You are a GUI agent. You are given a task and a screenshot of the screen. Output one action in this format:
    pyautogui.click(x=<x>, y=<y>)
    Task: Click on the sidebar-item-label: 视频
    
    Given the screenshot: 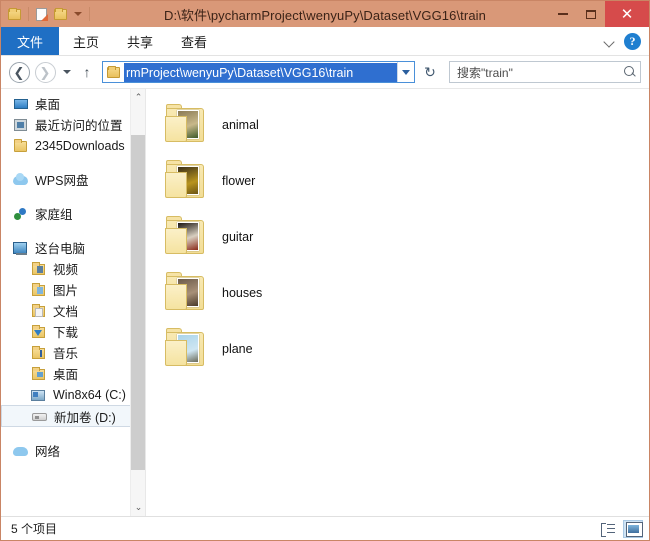 What is the action you would take?
    pyautogui.click(x=66, y=270)
    